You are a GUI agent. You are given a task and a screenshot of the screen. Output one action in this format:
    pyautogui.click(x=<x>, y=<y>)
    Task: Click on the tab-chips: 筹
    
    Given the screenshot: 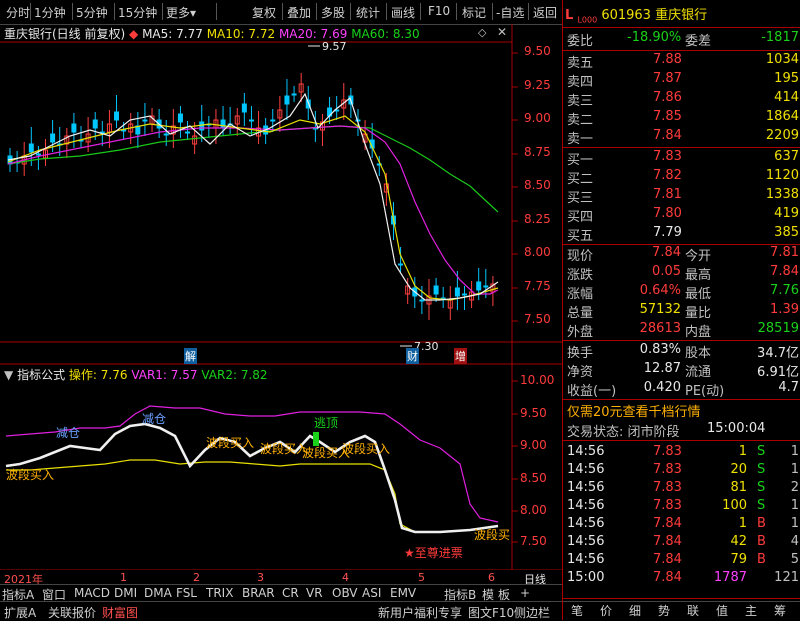 What is the action you would take?
    pyautogui.click(x=780, y=610)
    